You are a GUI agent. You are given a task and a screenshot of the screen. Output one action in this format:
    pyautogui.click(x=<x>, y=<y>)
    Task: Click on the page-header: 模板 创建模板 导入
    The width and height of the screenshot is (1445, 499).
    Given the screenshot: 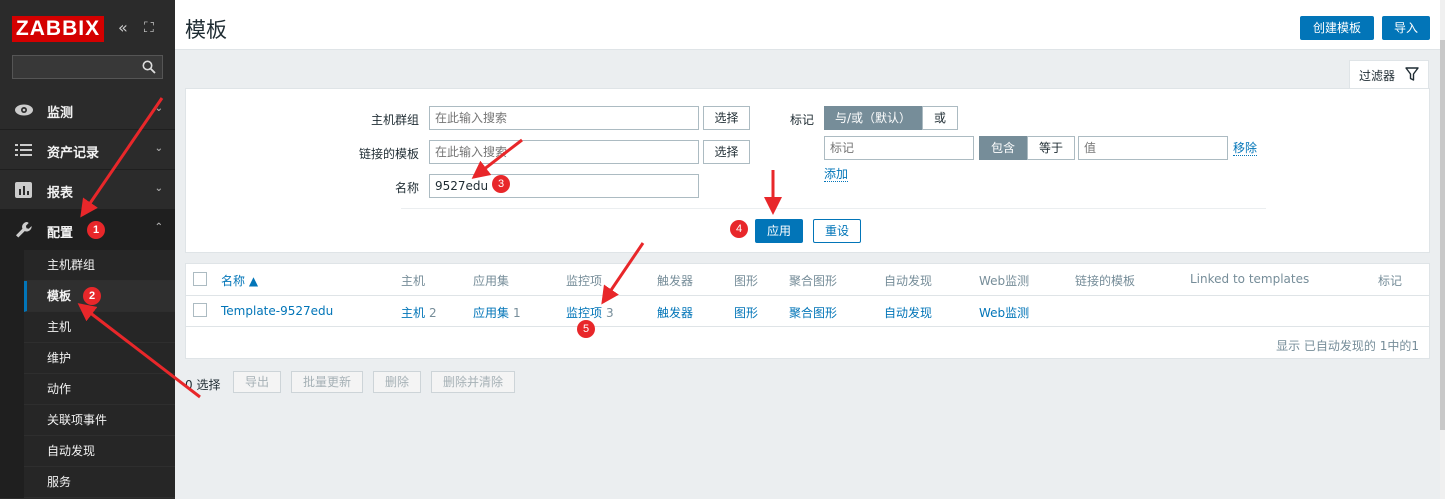 What is the action you would take?
    pyautogui.click(x=810, y=25)
    